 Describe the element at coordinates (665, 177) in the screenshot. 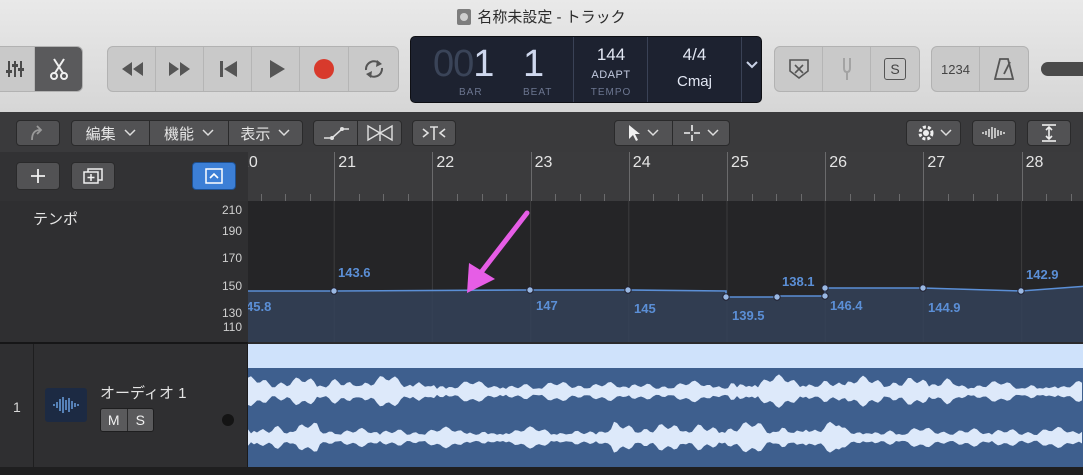

I see `bar-ruler: 20 21 22 23 24 25 26 27 28` at that location.